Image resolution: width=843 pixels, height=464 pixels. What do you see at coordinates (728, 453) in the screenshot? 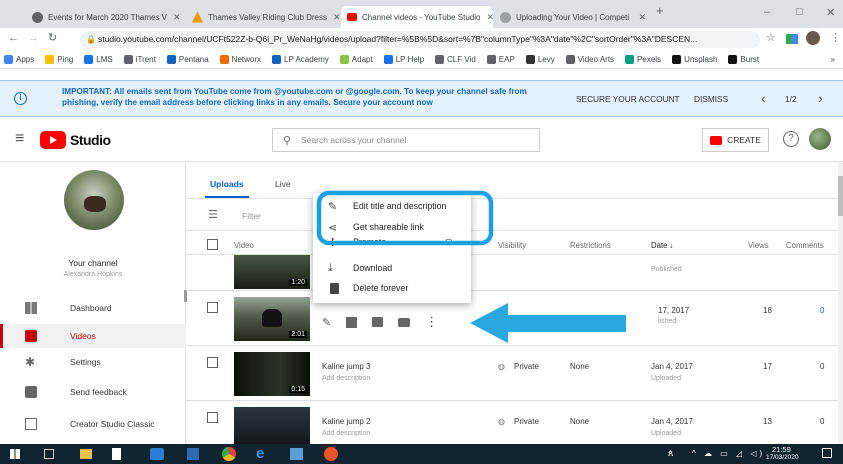
I see `system-tray-icons: ^ ☁ ▭ ◿ ◁)` at bounding box center [728, 453].